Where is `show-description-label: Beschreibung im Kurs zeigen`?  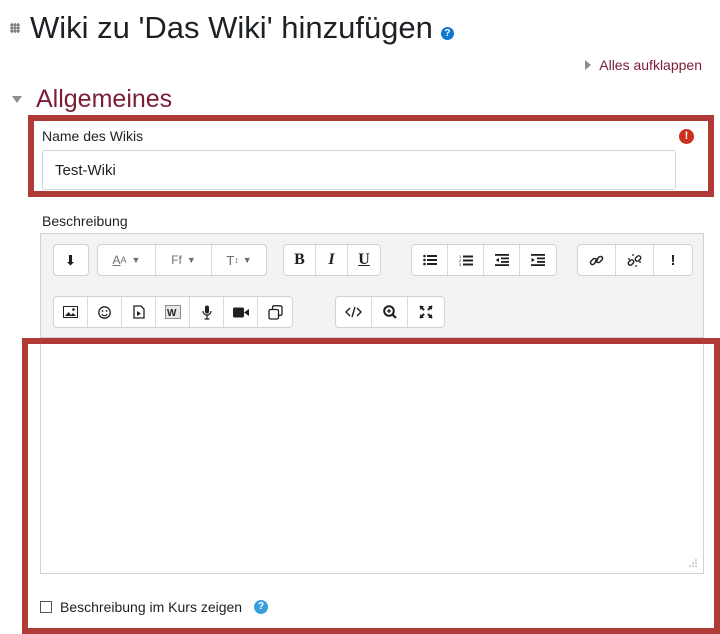
show-description-label: Beschreibung im Kurs zeigen is located at coordinates (151, 607).